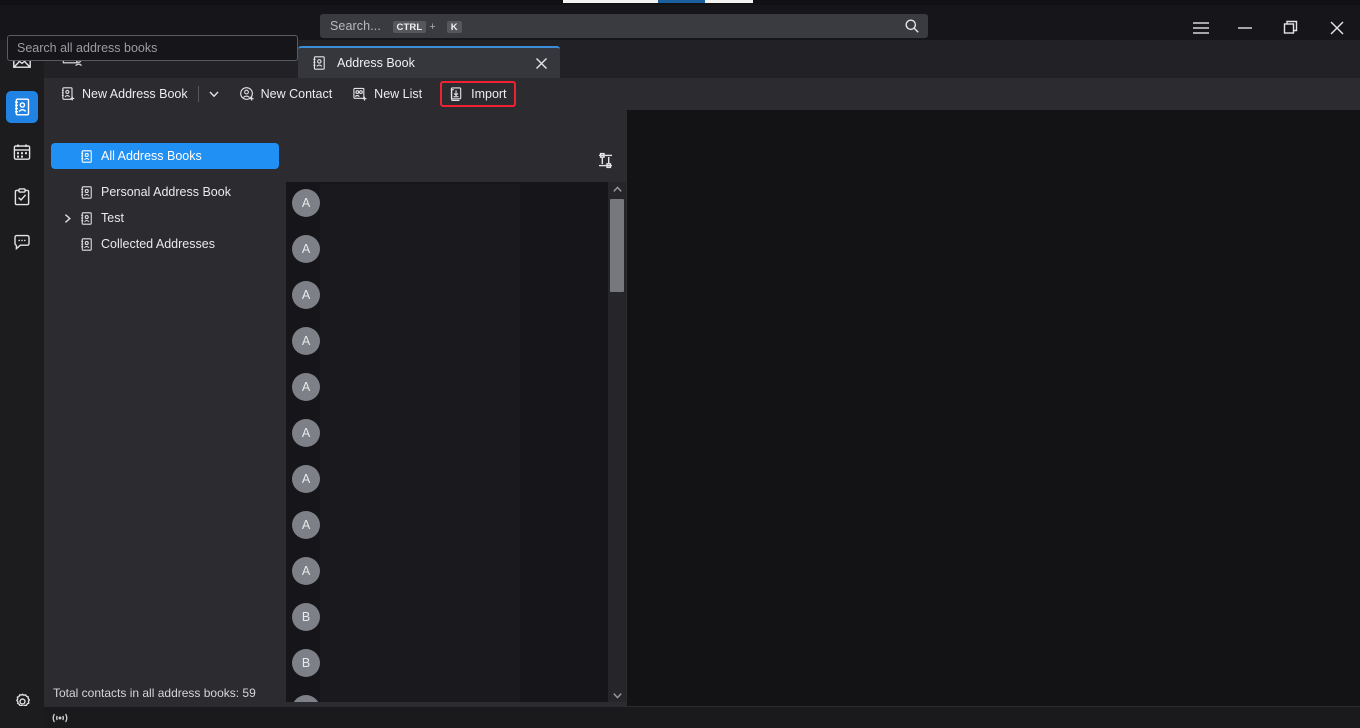 This screenshot has height=728, width=1360. I want to click on space-calendar, so click(22, 152).